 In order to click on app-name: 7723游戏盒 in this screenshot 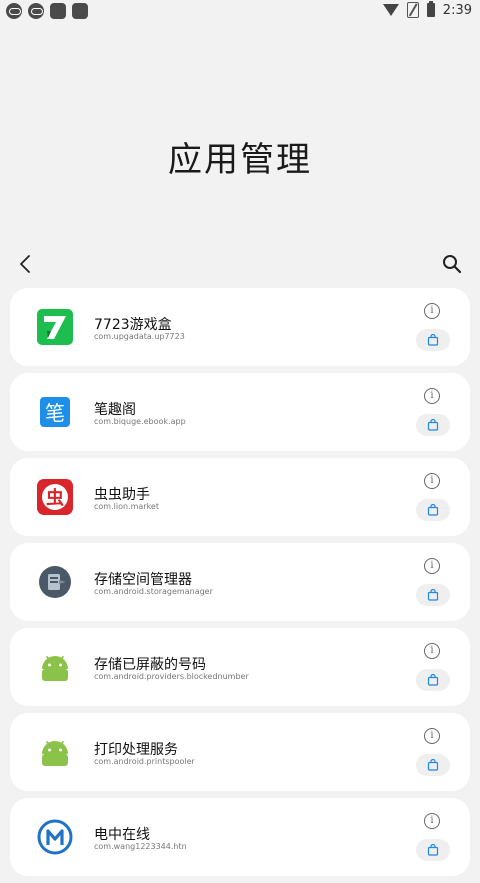, I will do `click(133, 325)`.